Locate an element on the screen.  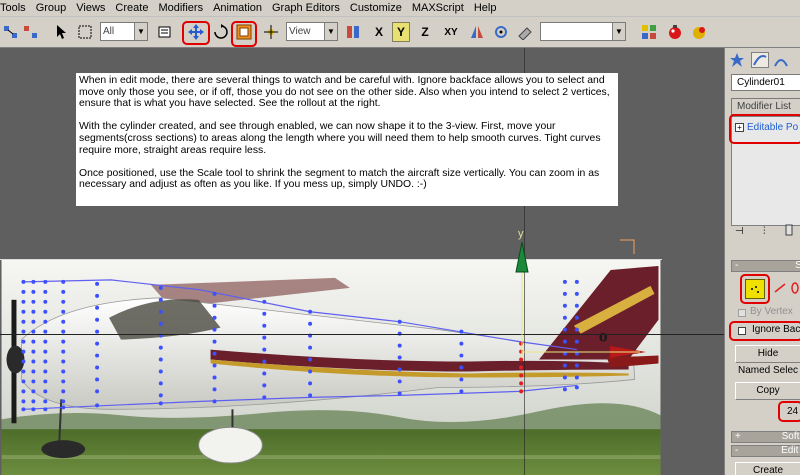
hierarchy-tab-icon is located at coordinates (782, 60).